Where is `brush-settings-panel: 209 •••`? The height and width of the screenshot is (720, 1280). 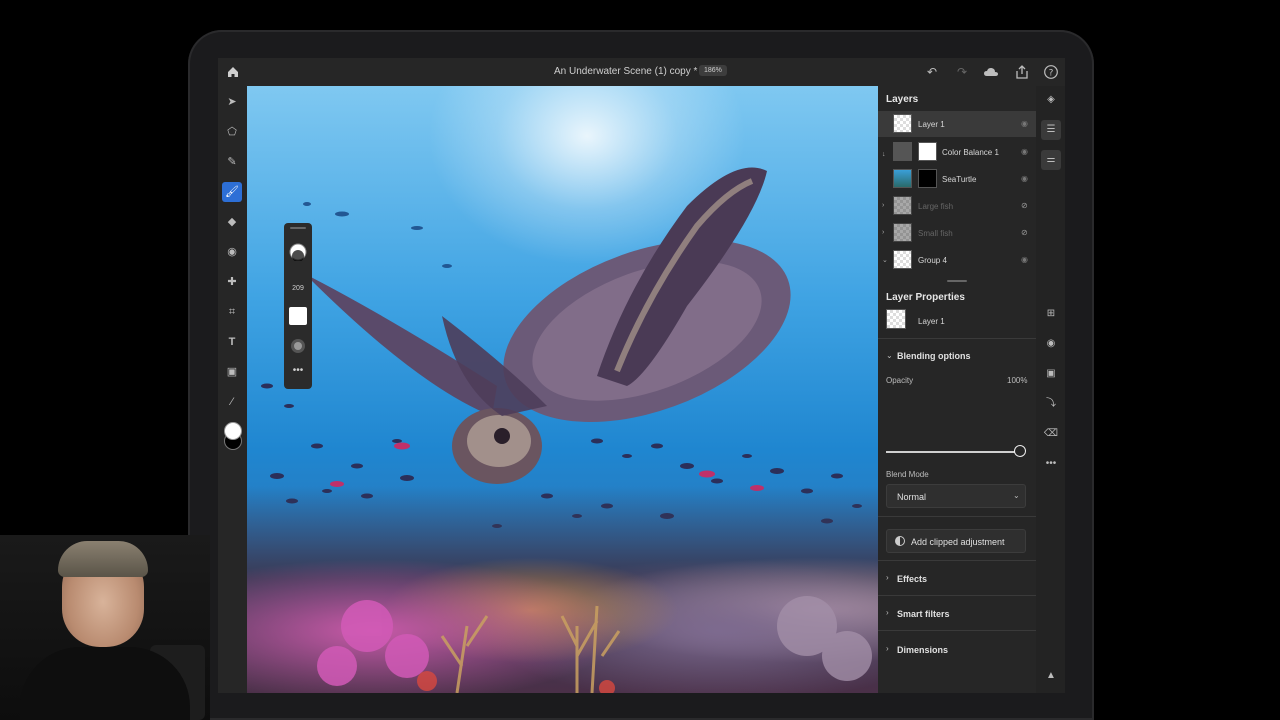
brush-settings-panel: 209 ••• is located at coordinates (298, 306).